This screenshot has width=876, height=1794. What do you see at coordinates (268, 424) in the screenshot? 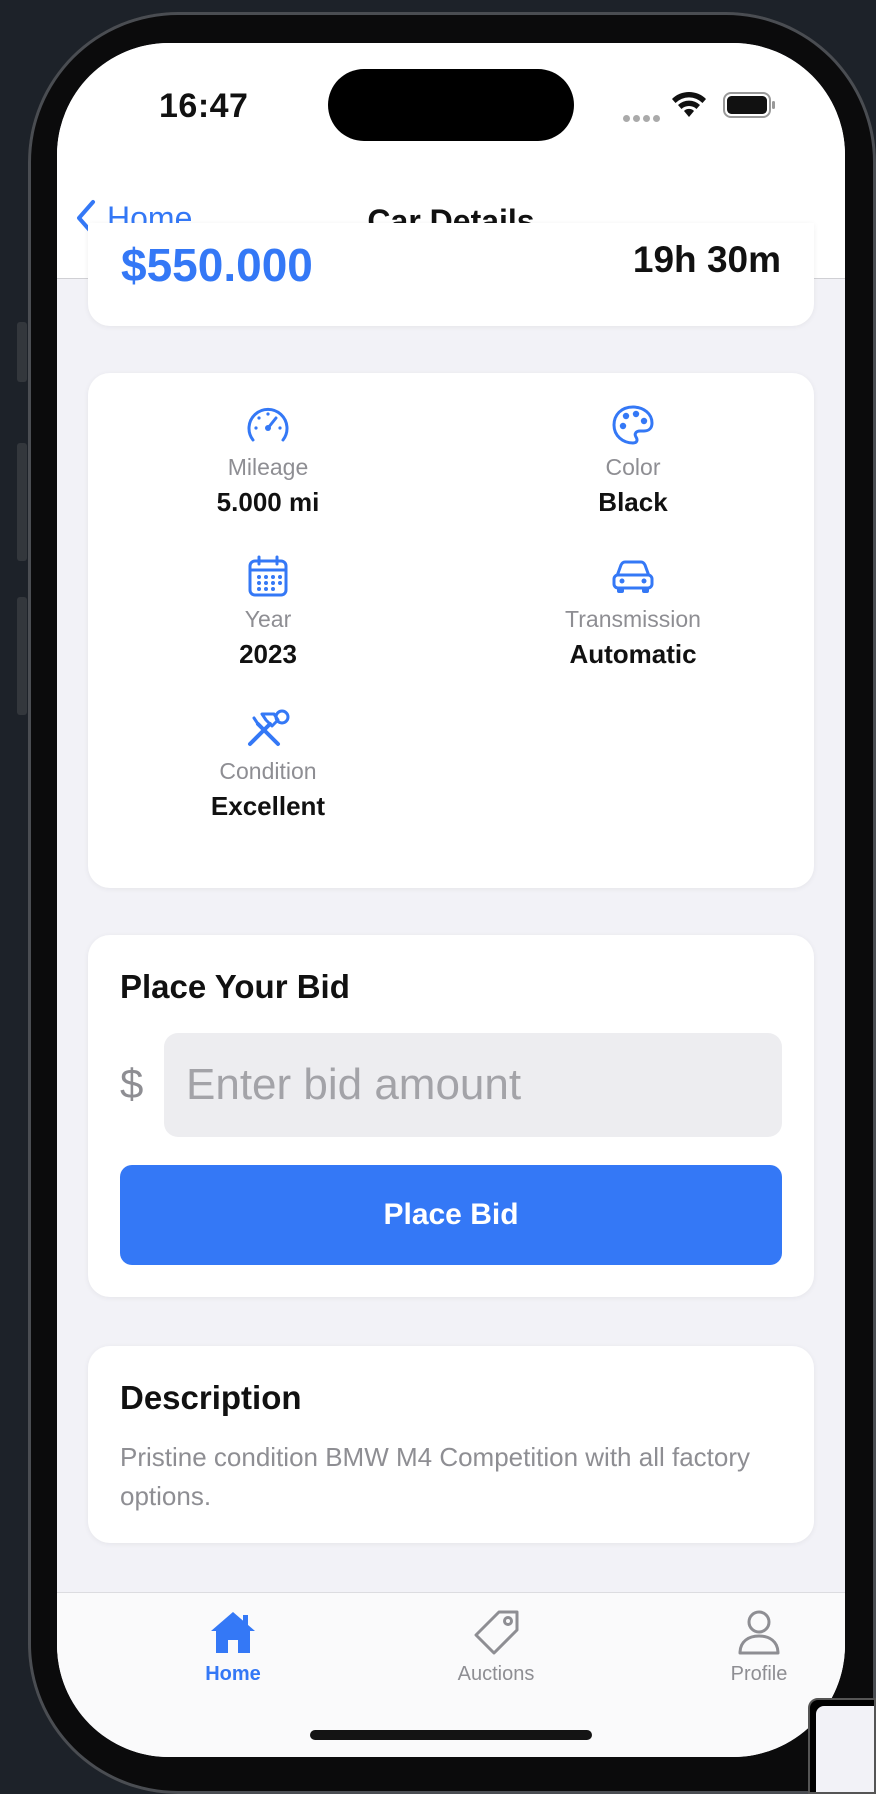
I see `speedometer-icon` at bounding box center [268, 424].